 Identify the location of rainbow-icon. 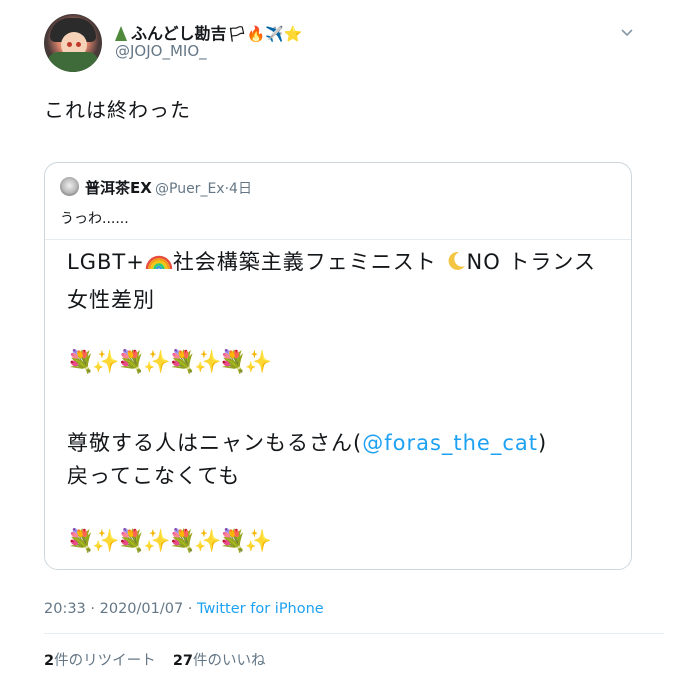
(159, 262).